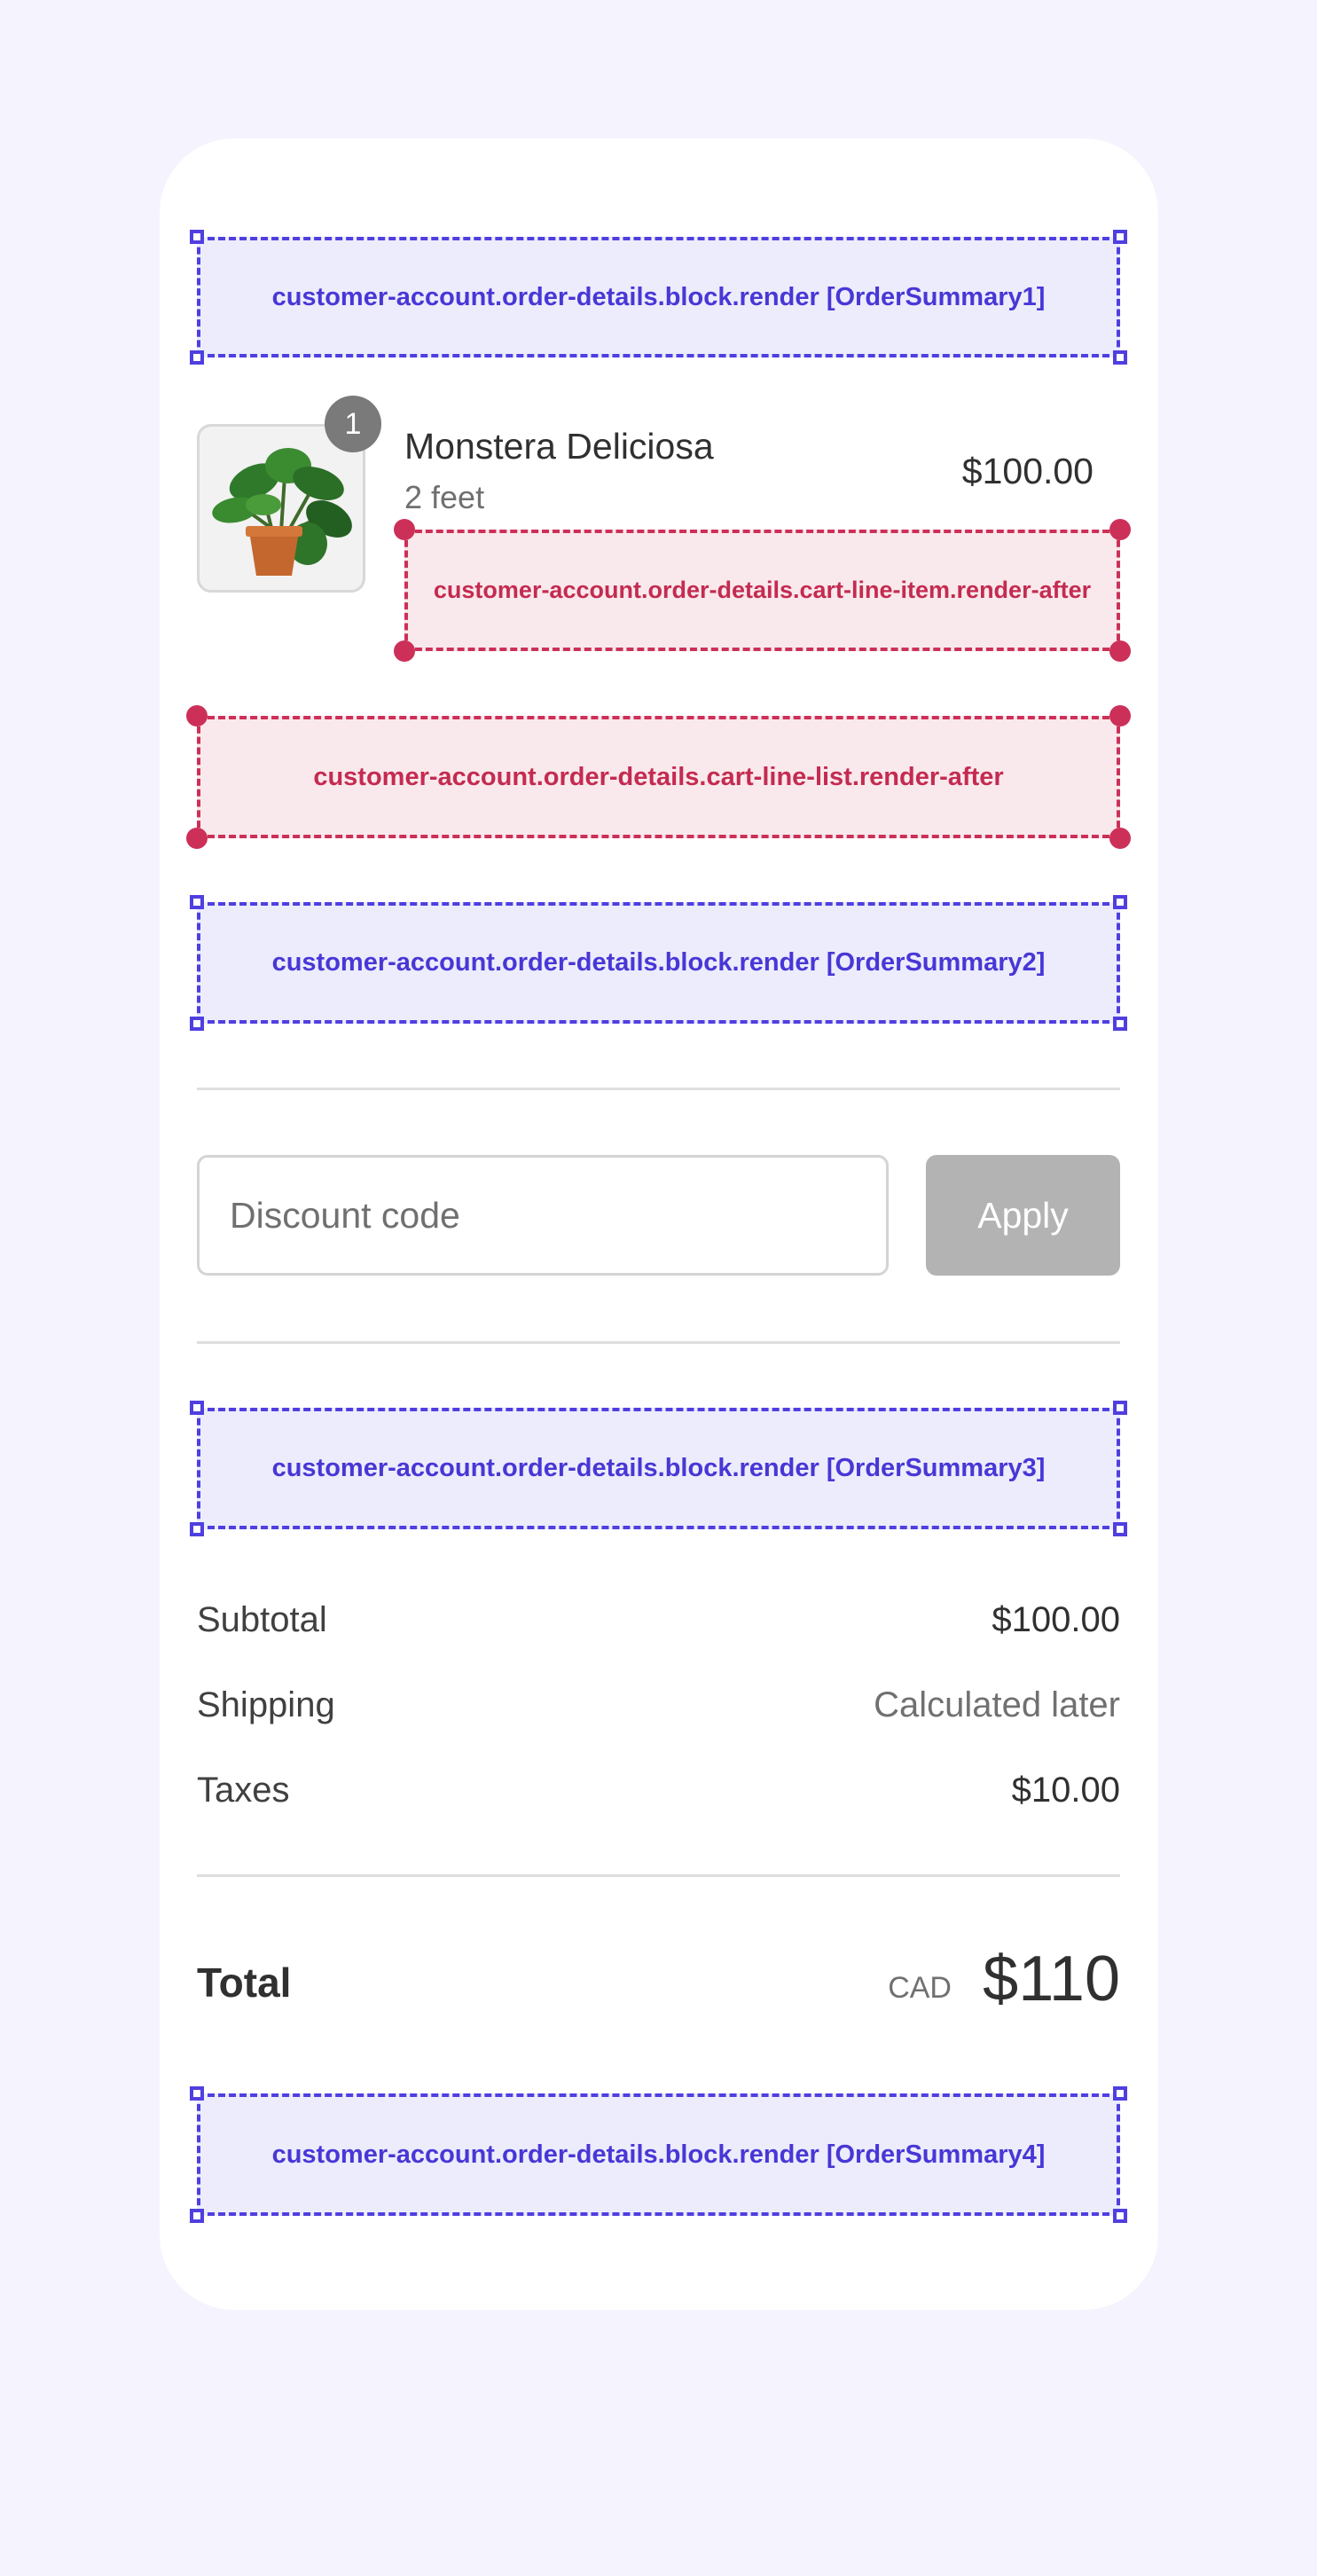 The image size is (1317, 2576). Describe the element at coordinates (1023, 1215) in the screenshot. I see `apply-discount-button: Apply` at that location.